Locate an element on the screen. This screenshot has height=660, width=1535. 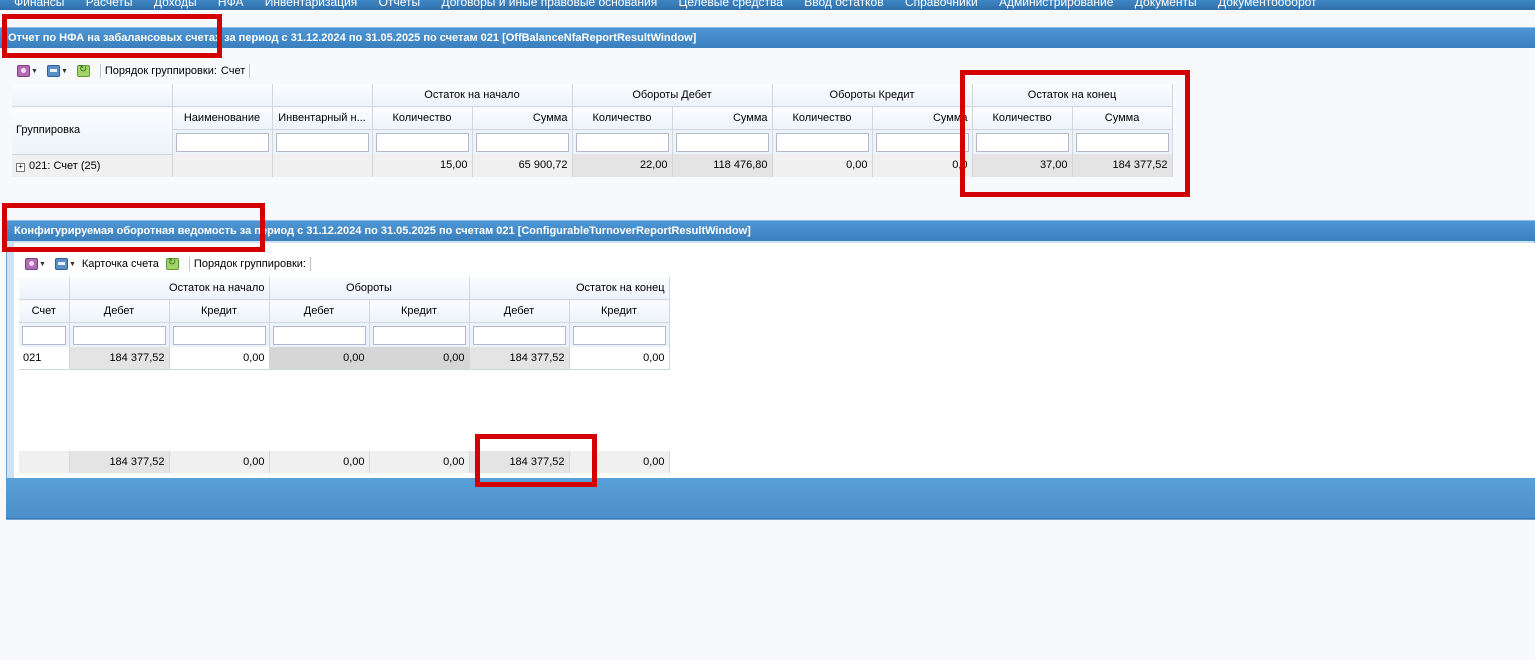
report2-refresh-button is located at coordinates (172, 264).